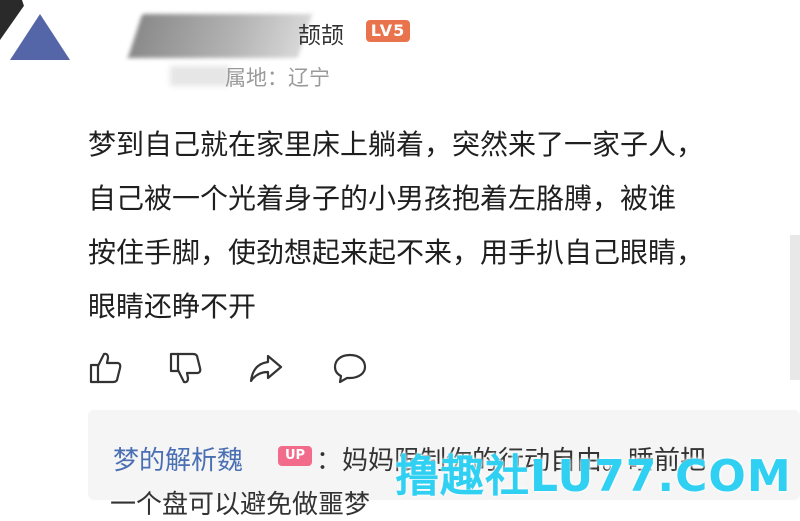 The height and width of the screenshot is (521, 800). I want to click on up-badge: UP, so click(295, 456).